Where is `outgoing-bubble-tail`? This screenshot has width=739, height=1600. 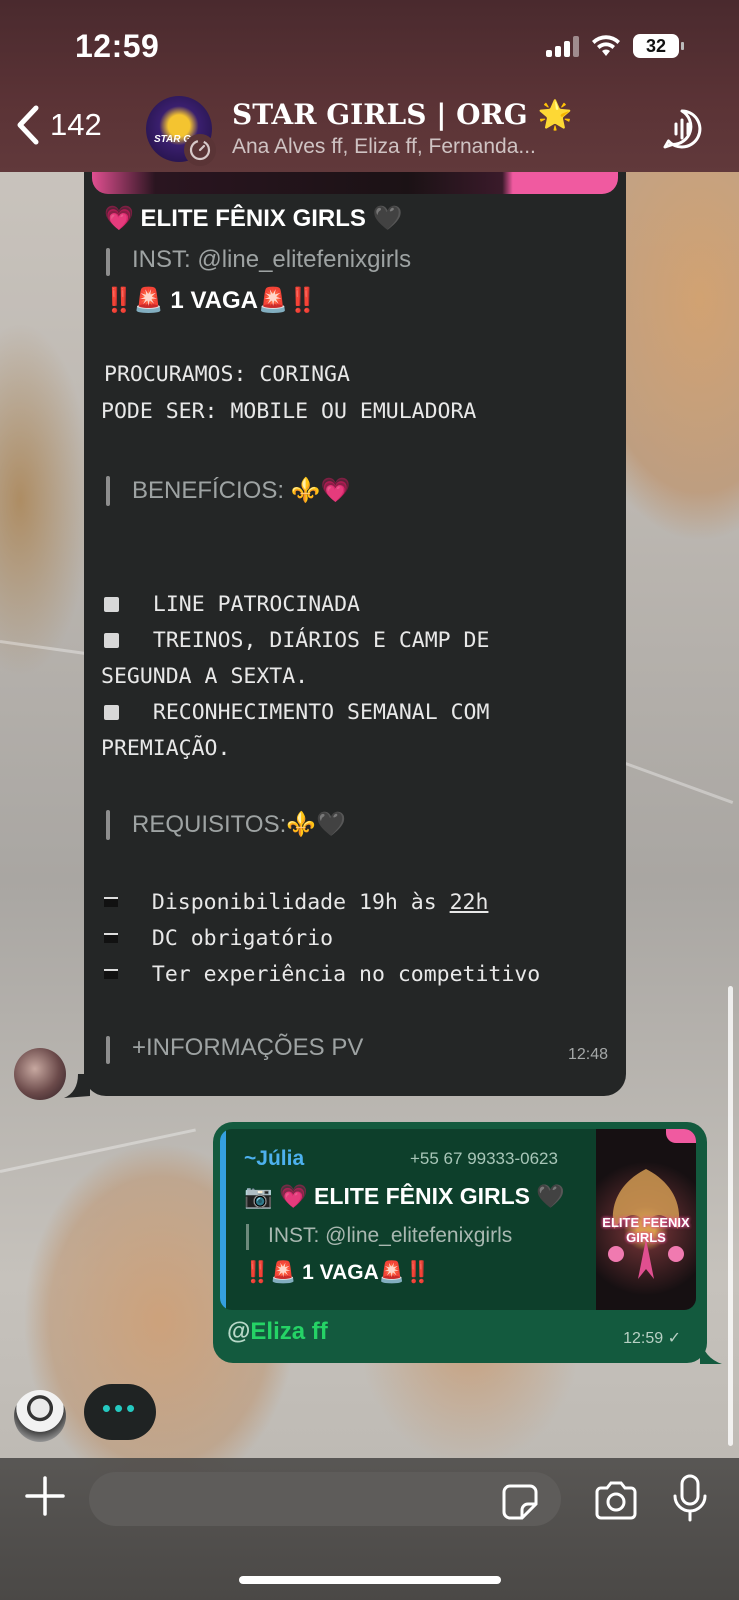 outgoing-bubble-tail is located at coordinates (711, 1351).